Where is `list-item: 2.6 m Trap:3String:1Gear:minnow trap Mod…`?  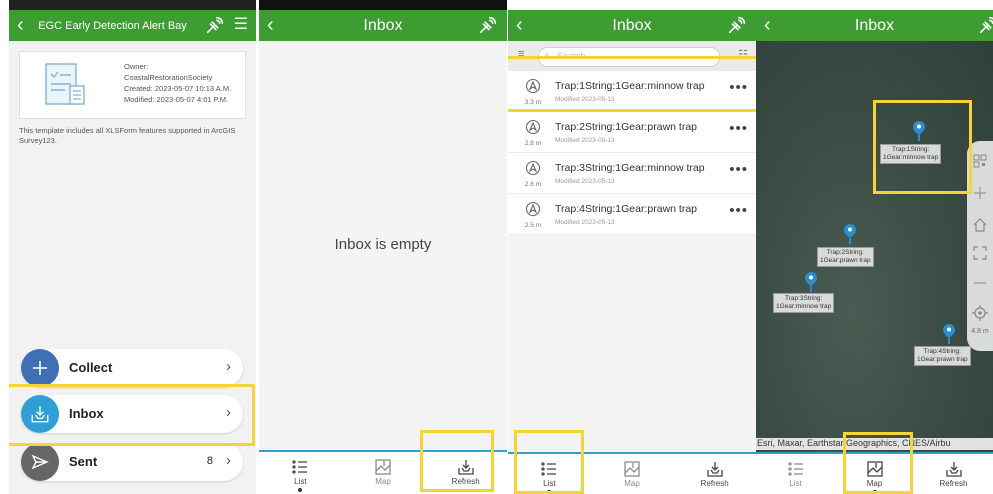
list-item: 2.6 m Trap:3String:1Gear:minnow trap Mod… is located at coordinates (632, 173).